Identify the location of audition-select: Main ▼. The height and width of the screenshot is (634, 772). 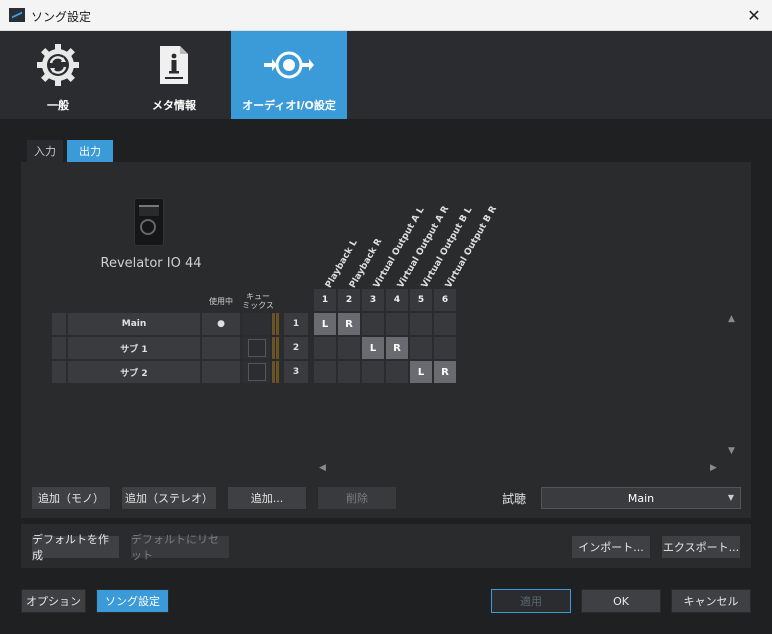
(641, 498).